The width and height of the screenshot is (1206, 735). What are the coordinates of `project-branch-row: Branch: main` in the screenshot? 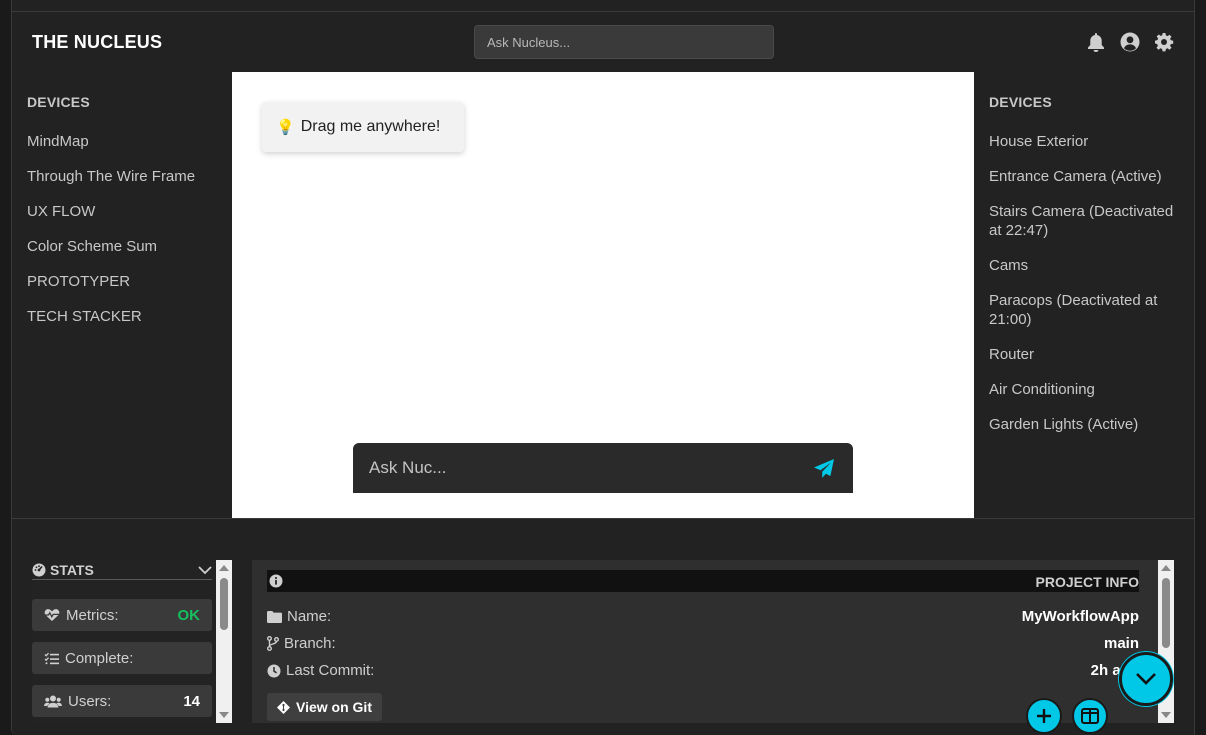 It's located at (703, 645).